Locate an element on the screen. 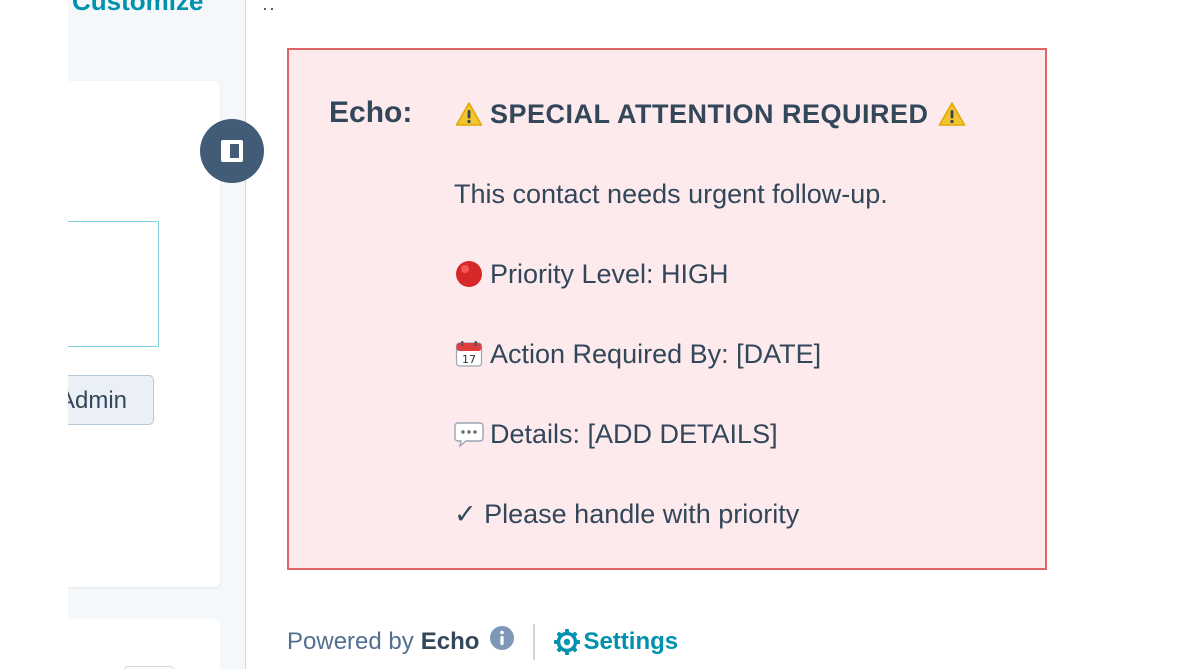  widget-footer: Powered by Echo Settings is located at coordinates (482, 642).